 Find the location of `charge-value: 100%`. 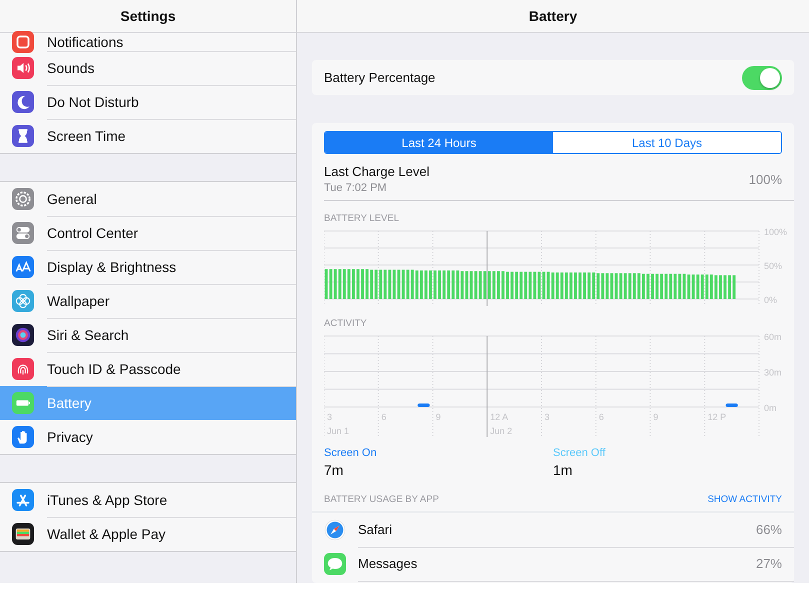

charge-value: 100% is located at coordinates (765, 179).